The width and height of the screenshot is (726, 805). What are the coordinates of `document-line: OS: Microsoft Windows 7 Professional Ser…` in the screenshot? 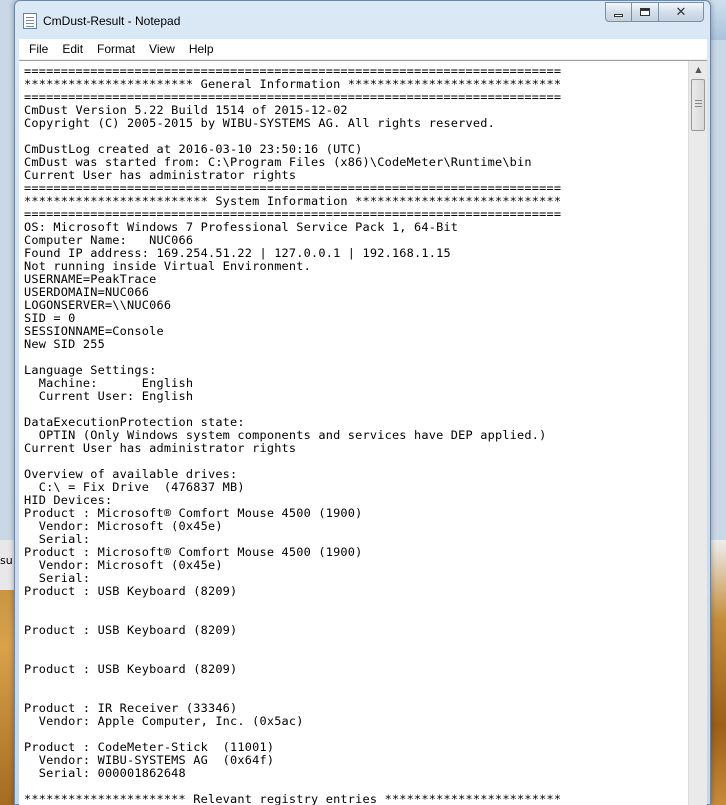 It's located at (241, 227).